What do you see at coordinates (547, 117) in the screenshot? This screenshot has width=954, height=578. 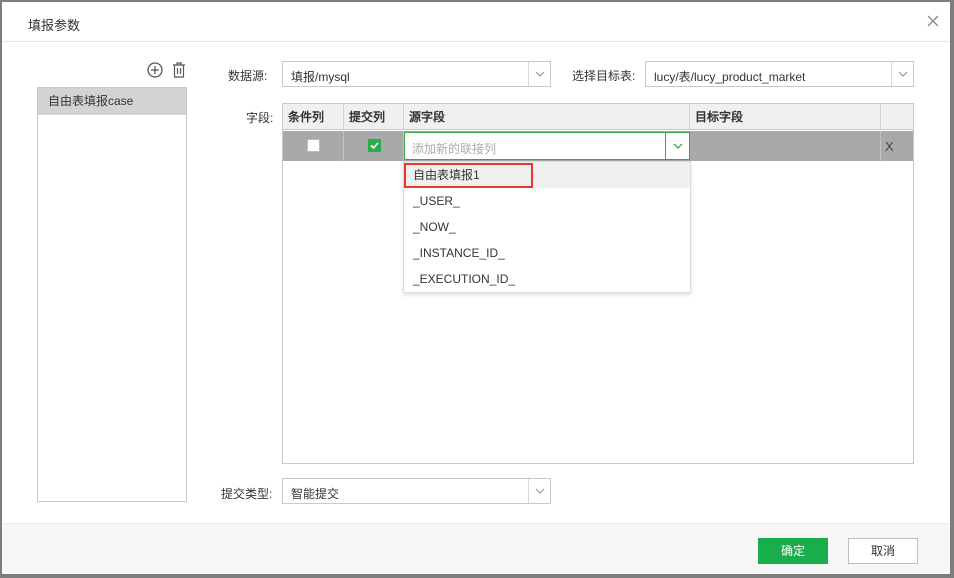 I see `column-header-source: 源字段` at bounding box center [547, 117].